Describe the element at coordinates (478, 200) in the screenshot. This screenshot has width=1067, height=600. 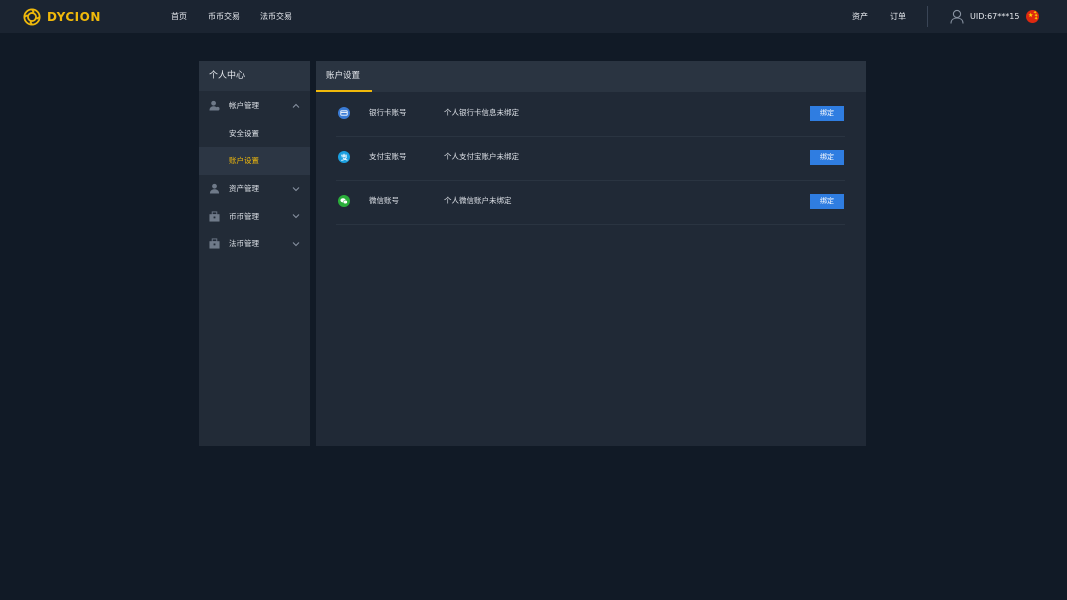
I see `account-status: 个人微信账户未绑定` at that location.